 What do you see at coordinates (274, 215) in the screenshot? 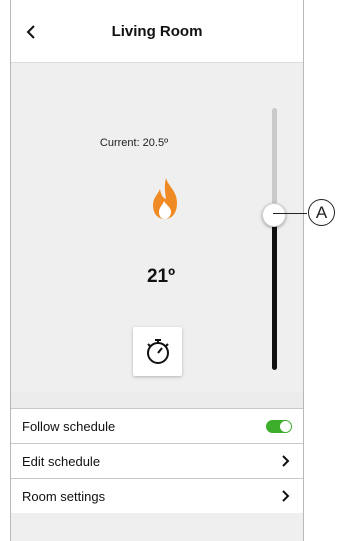
I see `temperature-slider-thumb` at bounding box center [274, 215].